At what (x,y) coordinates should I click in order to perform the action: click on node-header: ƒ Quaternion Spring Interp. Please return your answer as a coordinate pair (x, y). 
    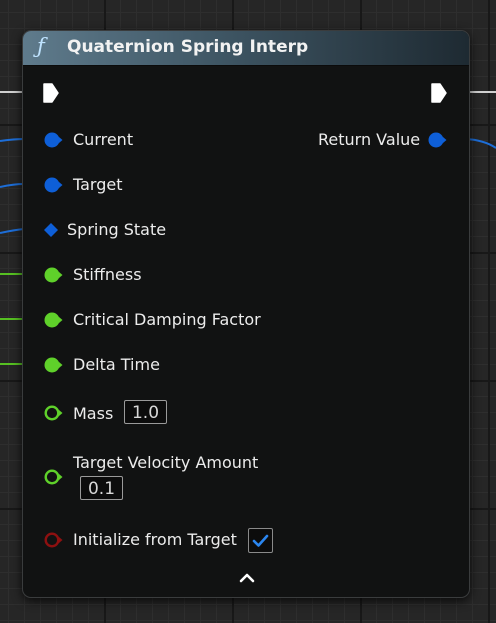
    Looking at the image, I should click on (246, 48).